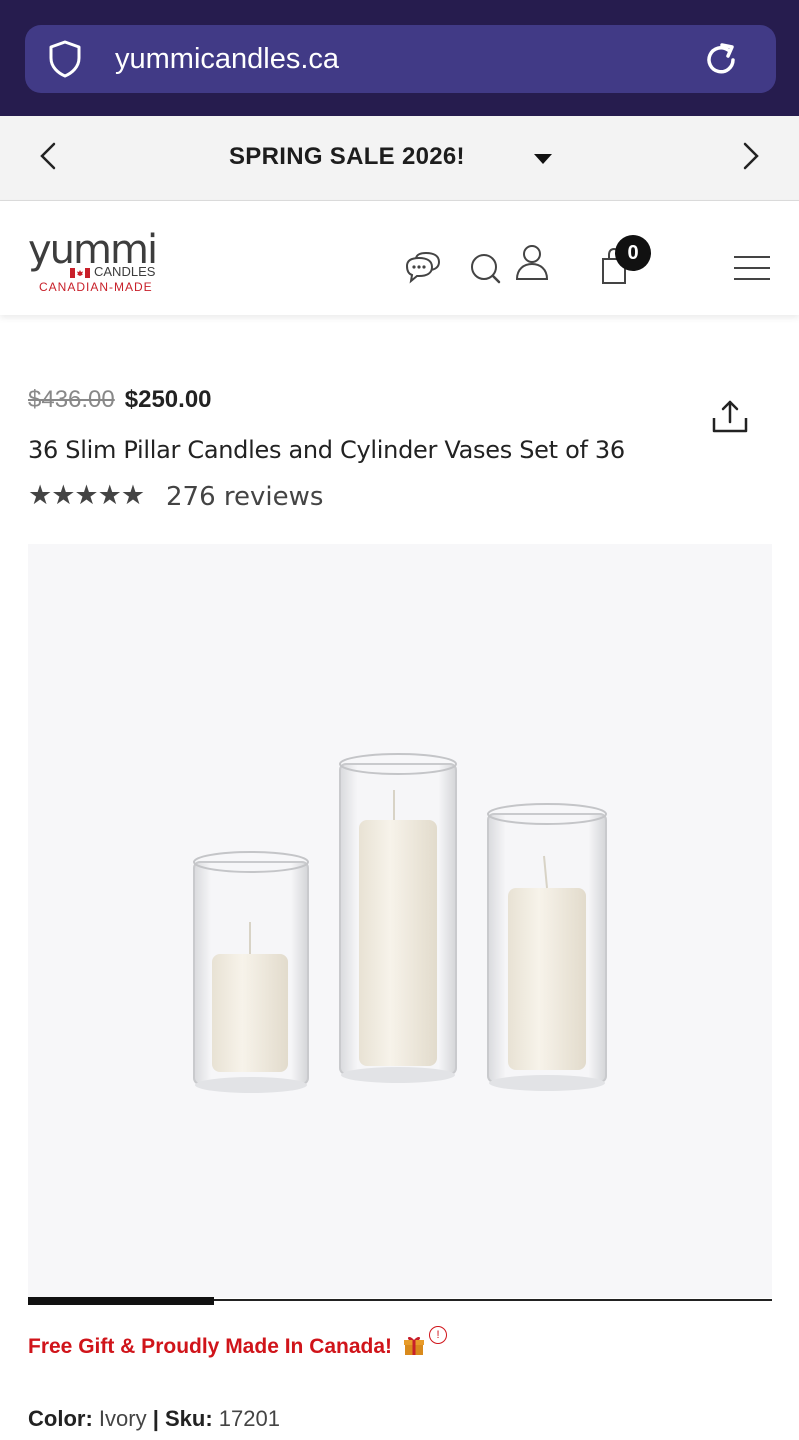 This screenshot has width=799, height=1440. I want to click on chevron-right-icon, so click(751, 156).